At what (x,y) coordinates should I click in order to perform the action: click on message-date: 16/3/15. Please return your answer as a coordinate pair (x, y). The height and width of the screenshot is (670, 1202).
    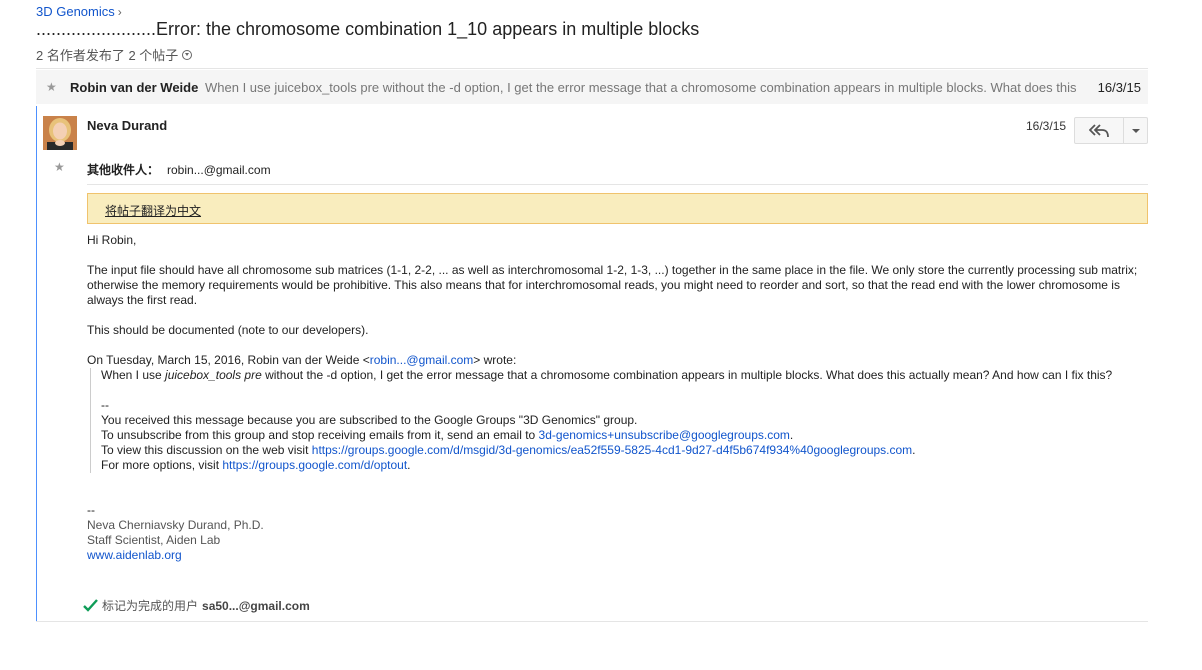
    Looking at the image, I should click on (1046, 126).